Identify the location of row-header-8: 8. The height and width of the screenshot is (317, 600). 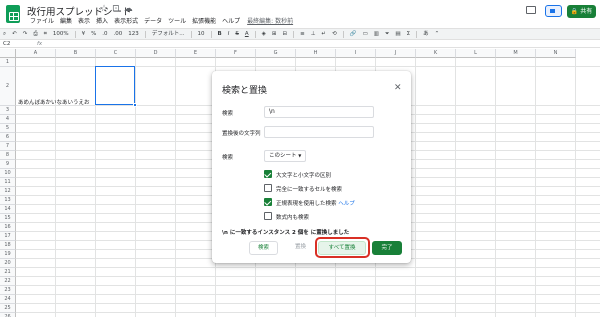
(8, 155).